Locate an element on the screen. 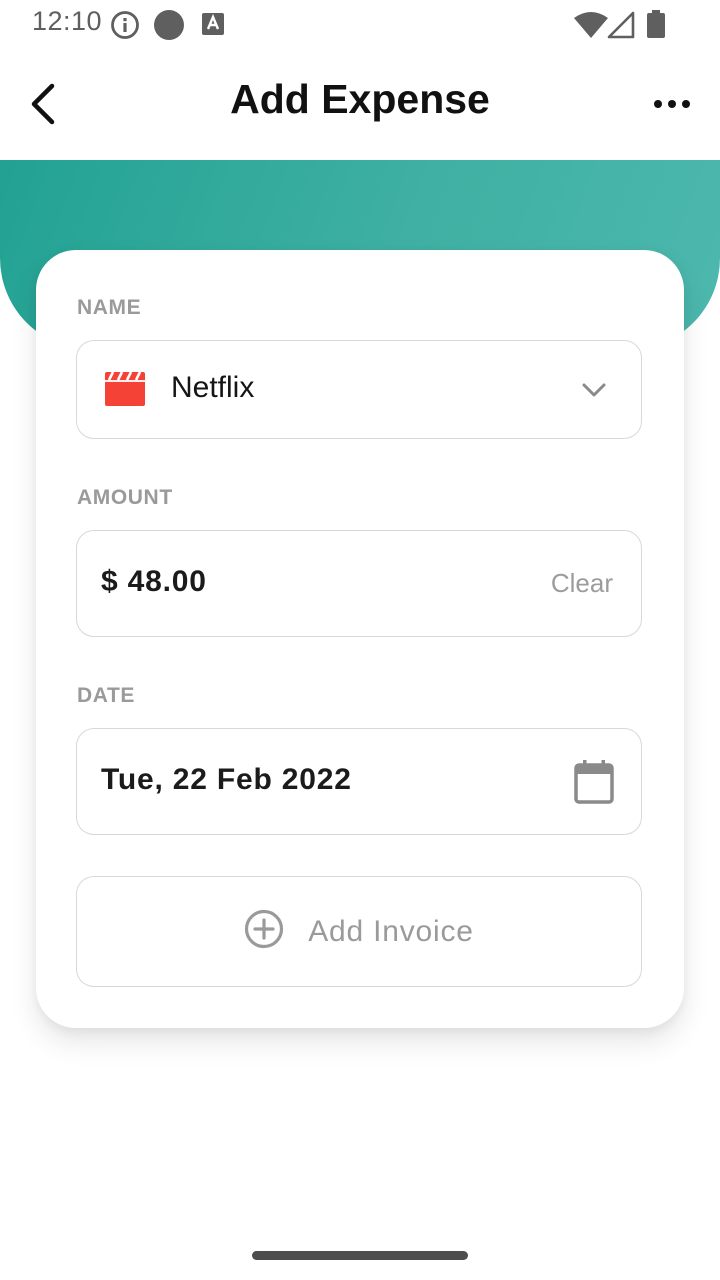 This screenshot has width=720, height=1280. movie-clapper-icon is located at coordinates (125, 391).